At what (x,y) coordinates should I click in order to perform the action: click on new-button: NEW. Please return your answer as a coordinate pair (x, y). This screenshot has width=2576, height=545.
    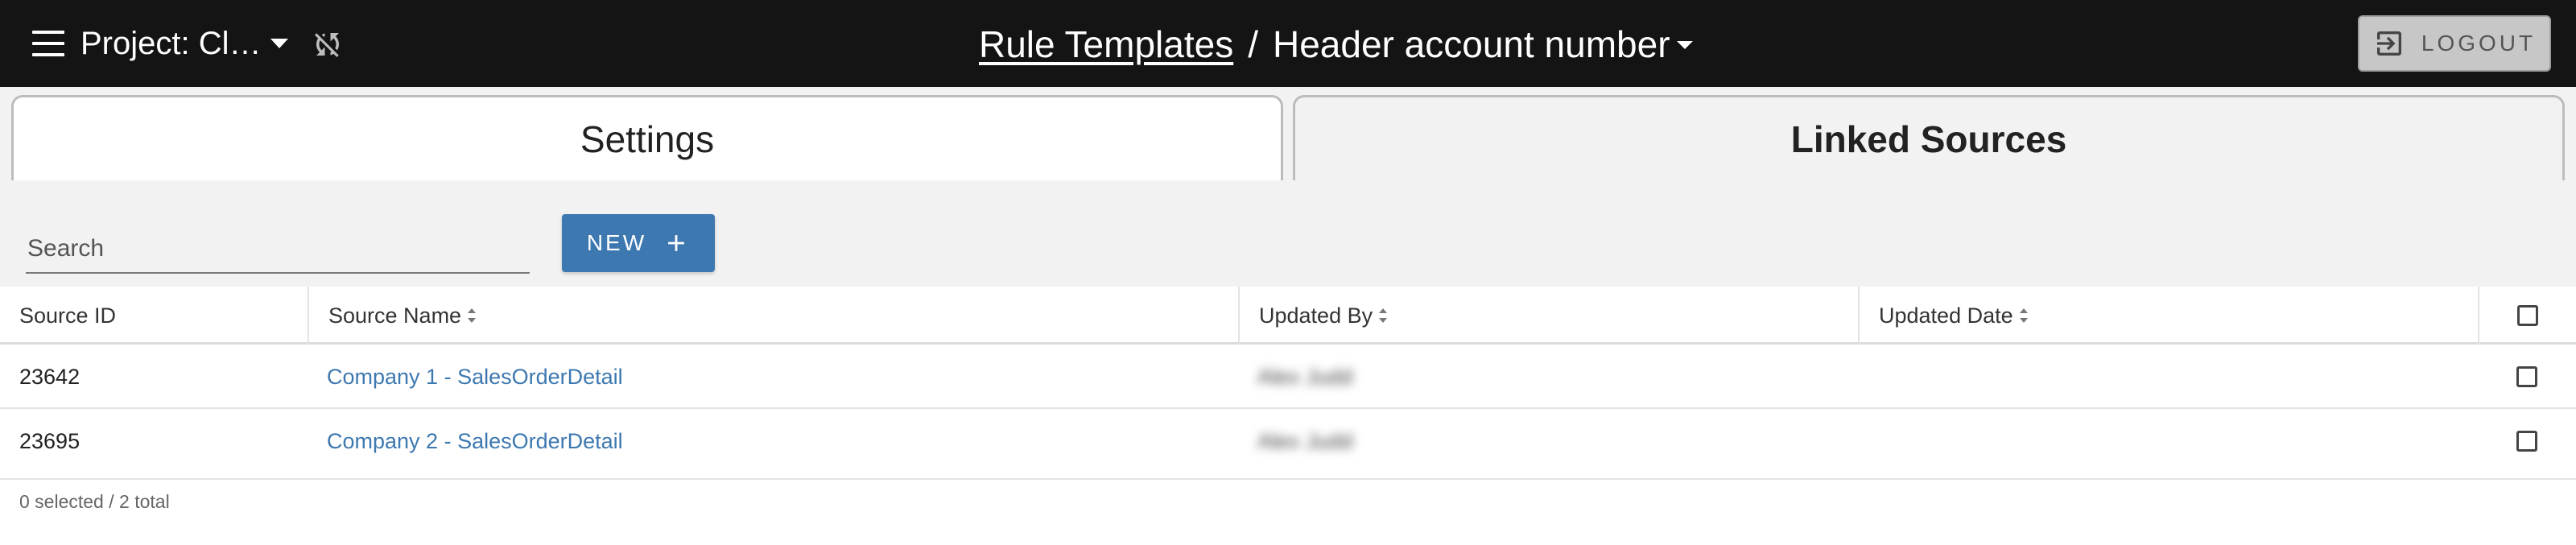
    Looking at the image, I should click on (638, 243).